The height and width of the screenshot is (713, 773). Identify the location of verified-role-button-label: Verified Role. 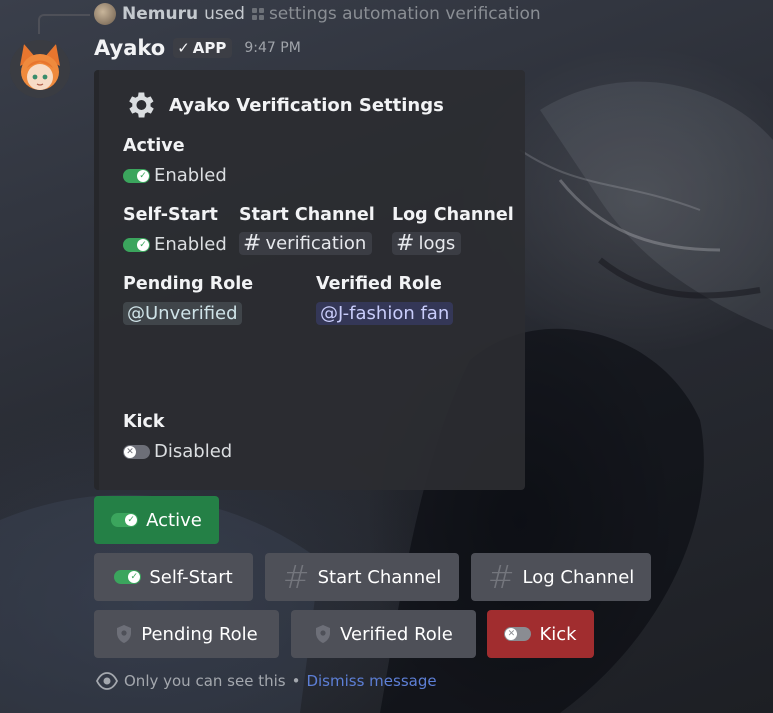
(396, 634).